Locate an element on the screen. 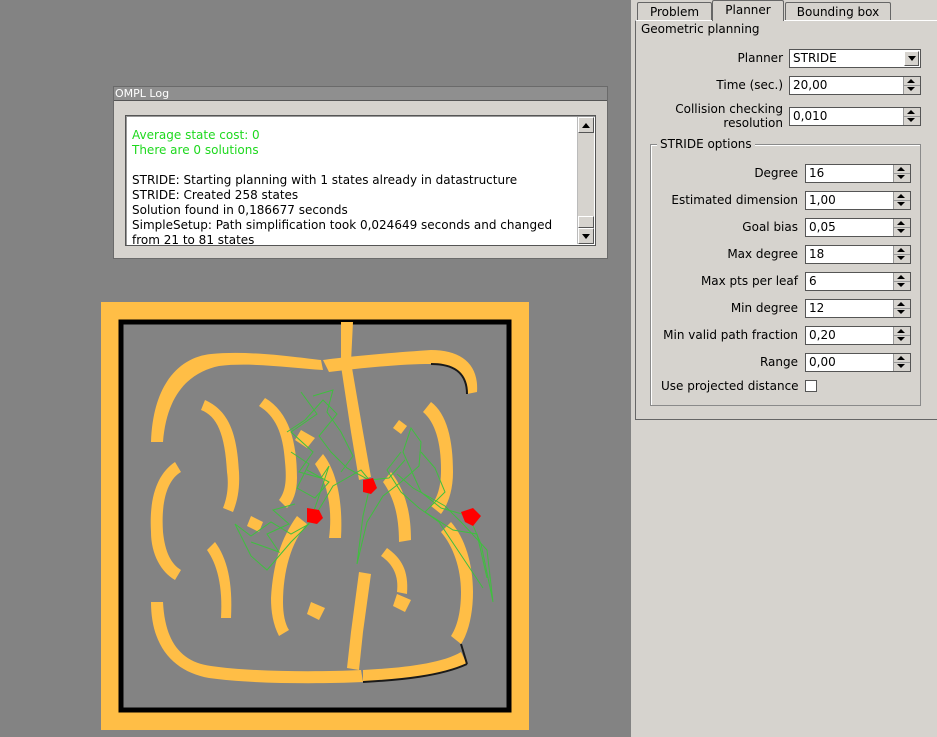 This screenshot has height=737, width=937. option-label: Max degree is located at coordinates (762, 254).